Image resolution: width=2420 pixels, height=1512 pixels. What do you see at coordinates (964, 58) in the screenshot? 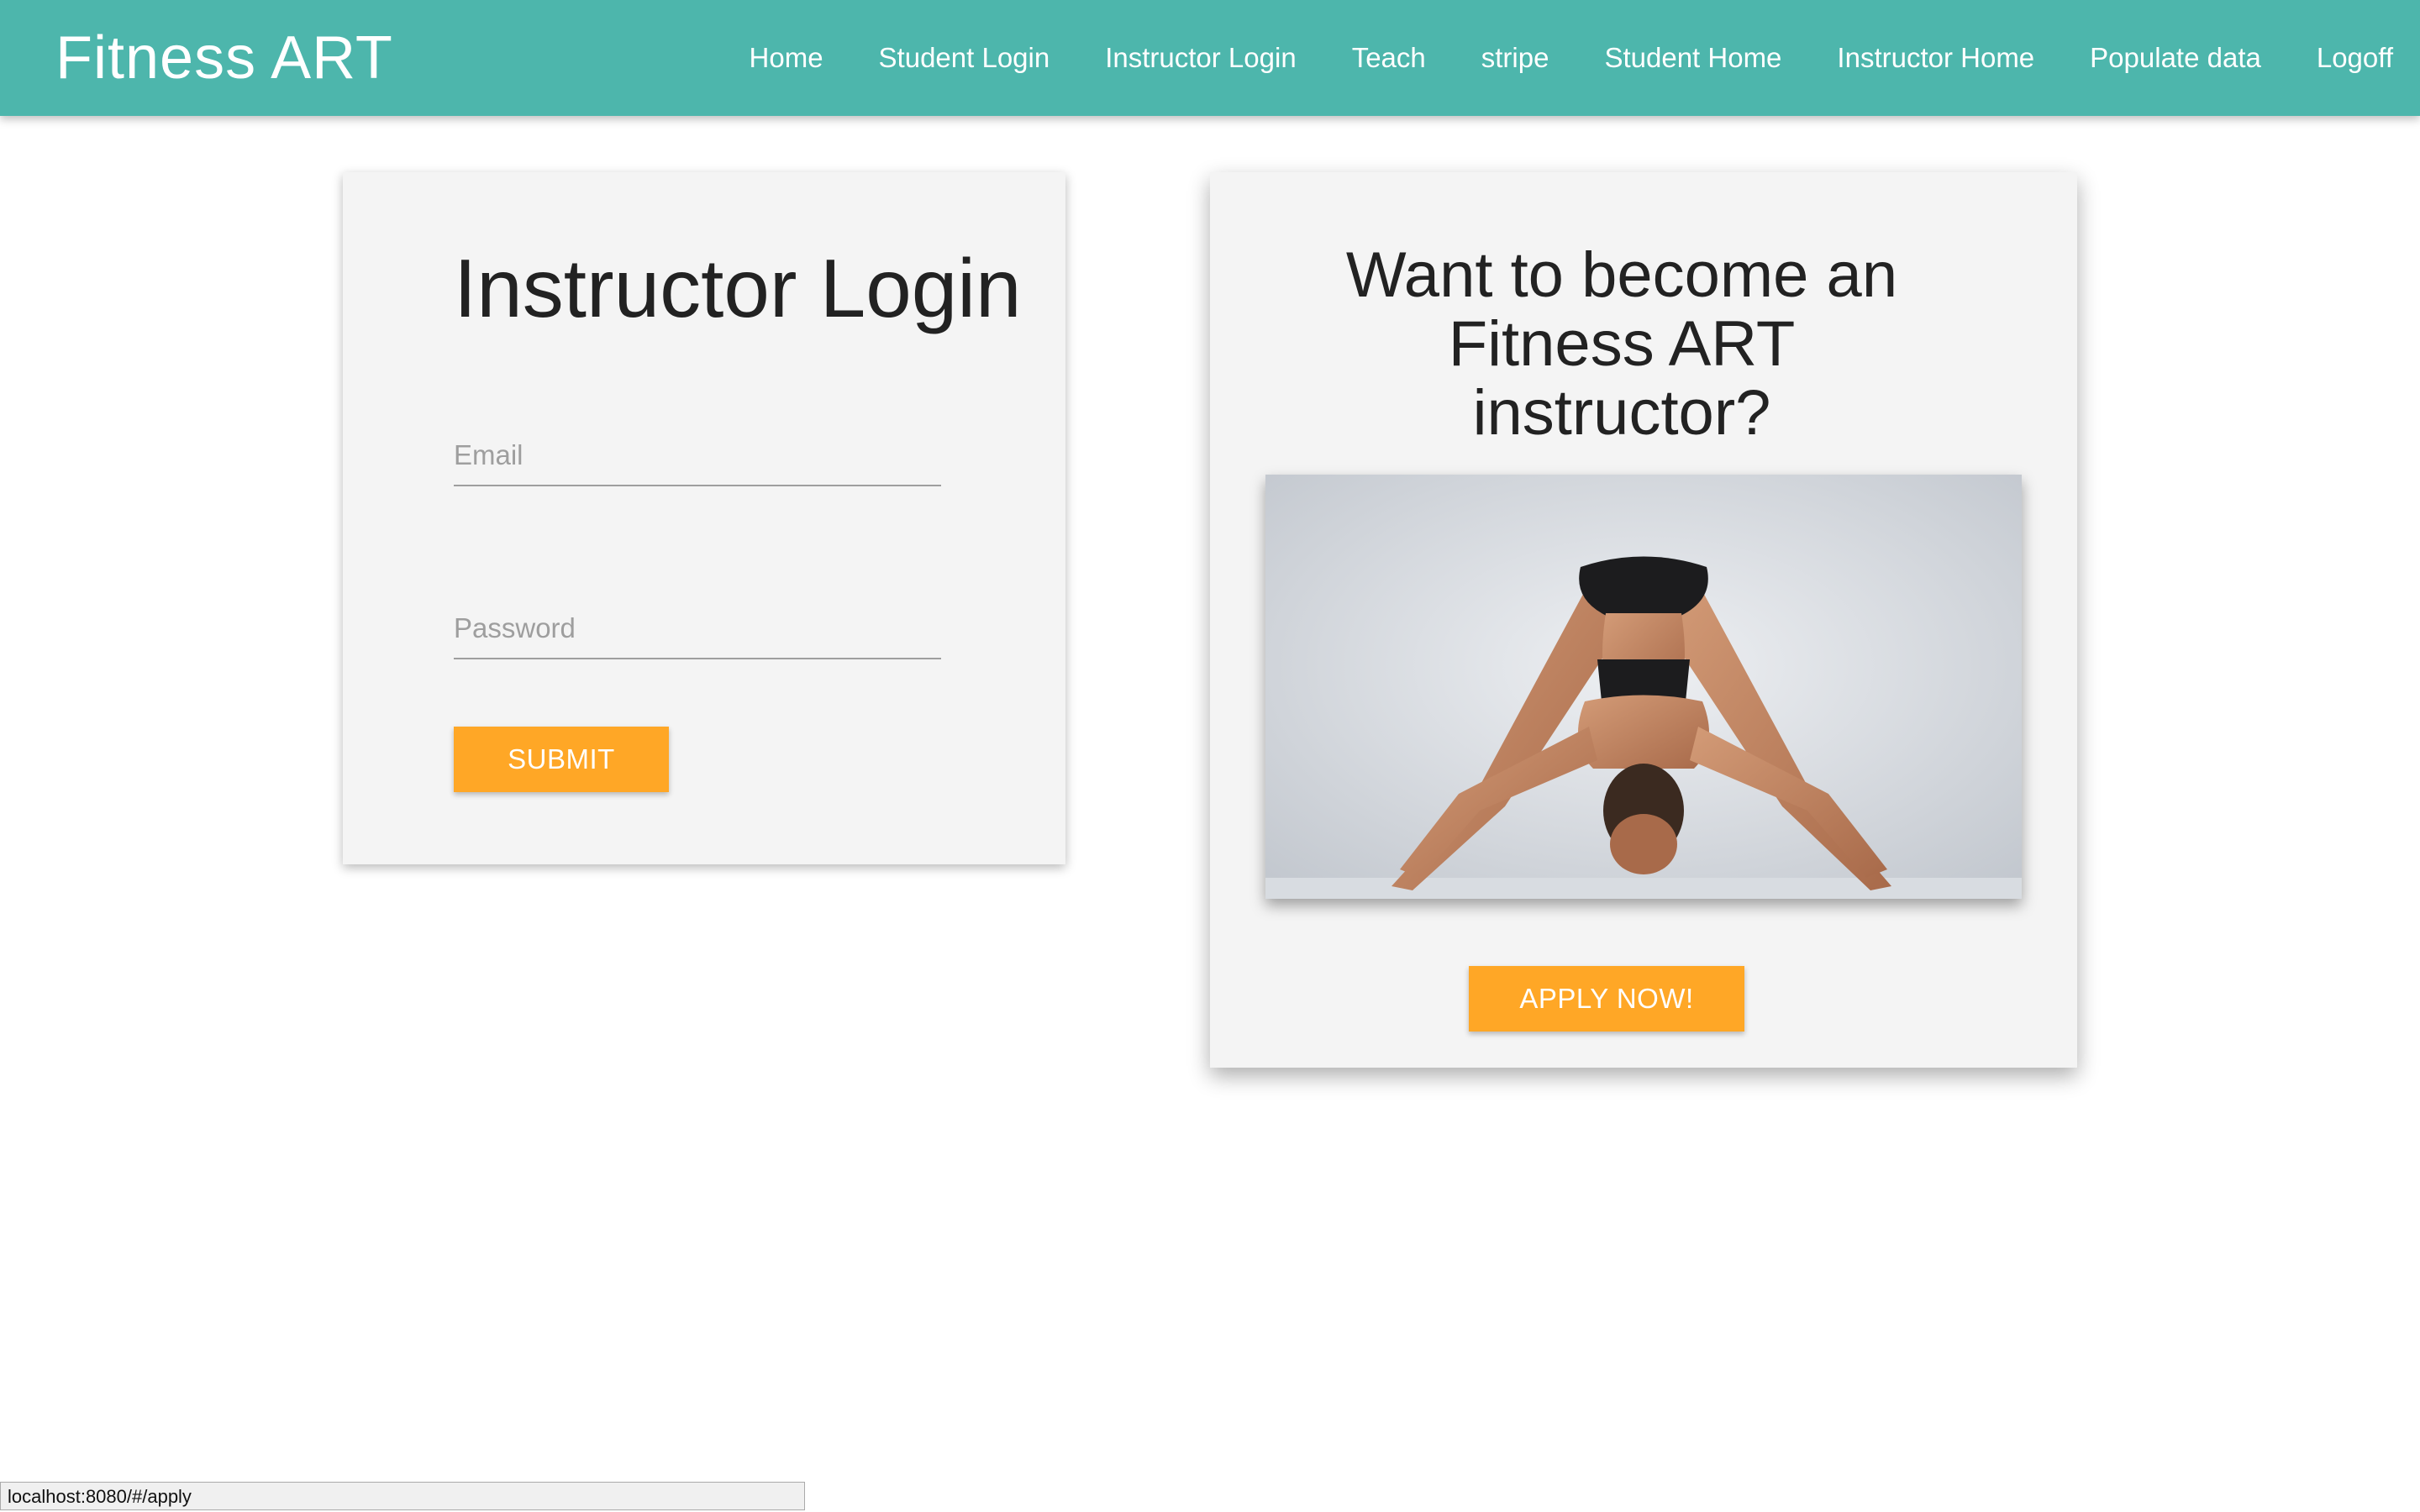
I see `nav-link-student-login: Student Login` at bounding box center [964, 58].